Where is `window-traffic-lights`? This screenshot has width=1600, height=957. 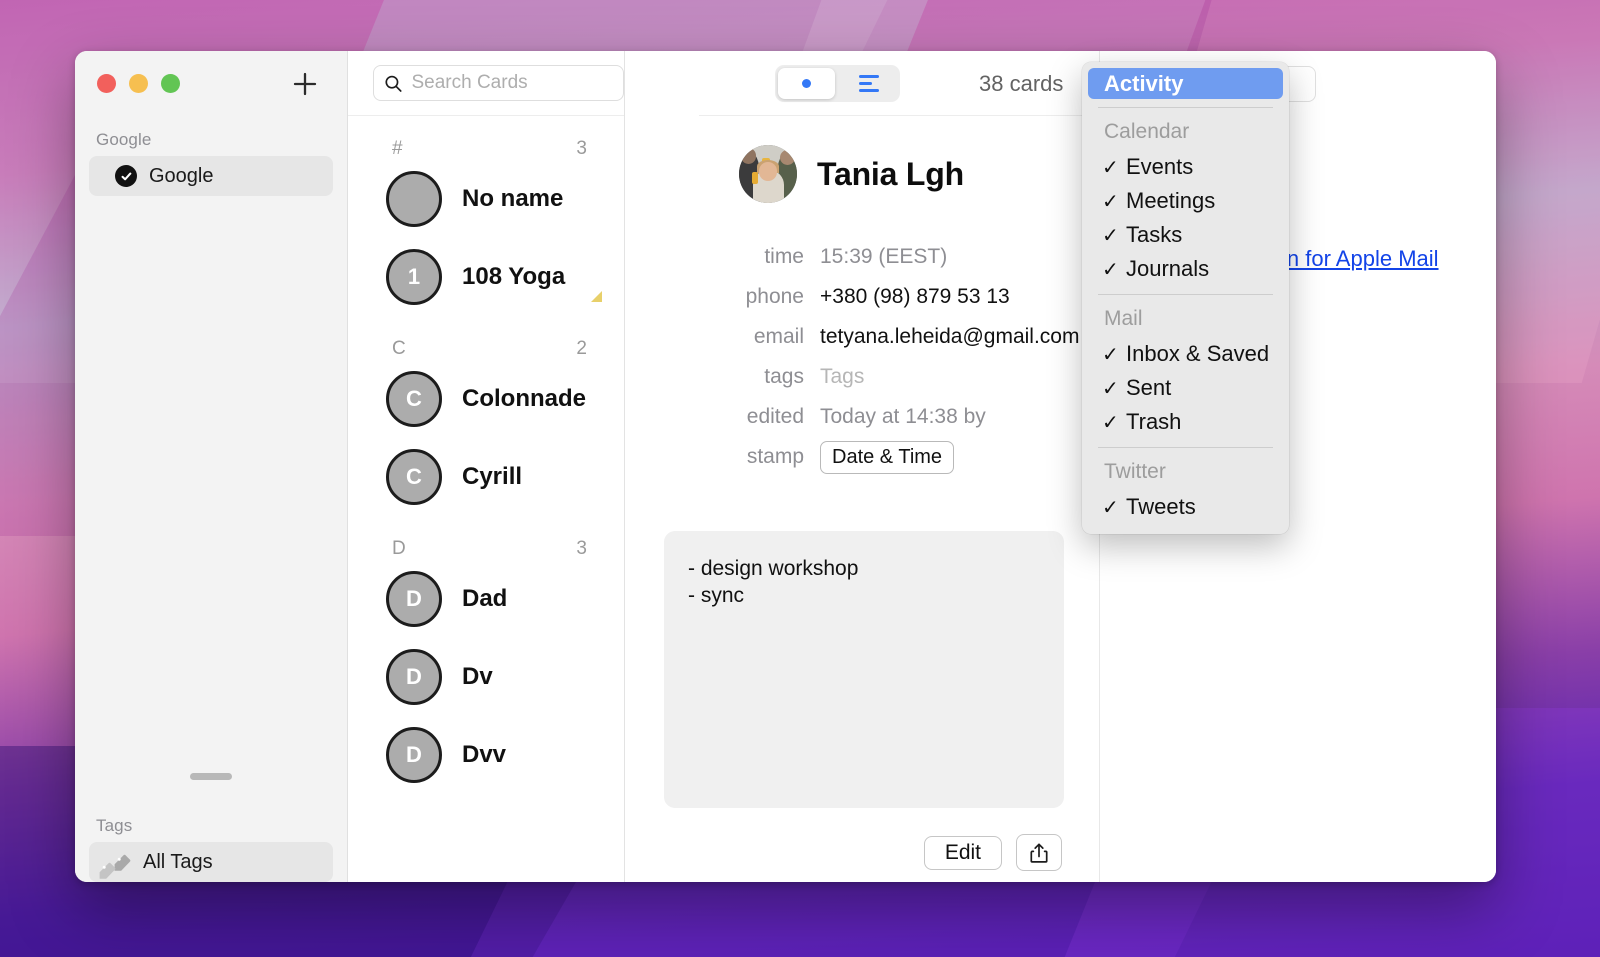 window-traffic-lights is located at coordinates (138, 83).